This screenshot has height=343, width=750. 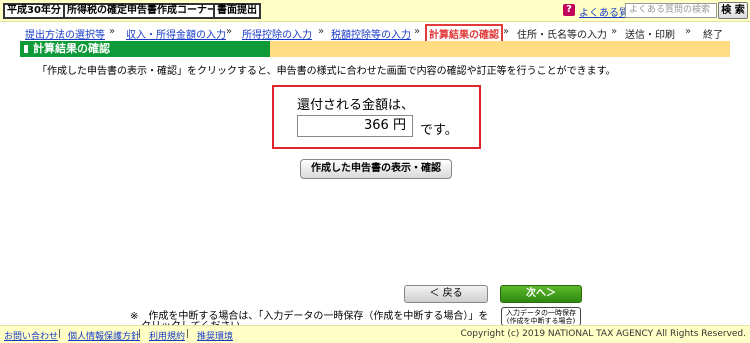 What do you see at coordinates (145, 49) in the screenshot?
I see `page-title: 計算結果の確認` at bounding box center [145, 49].